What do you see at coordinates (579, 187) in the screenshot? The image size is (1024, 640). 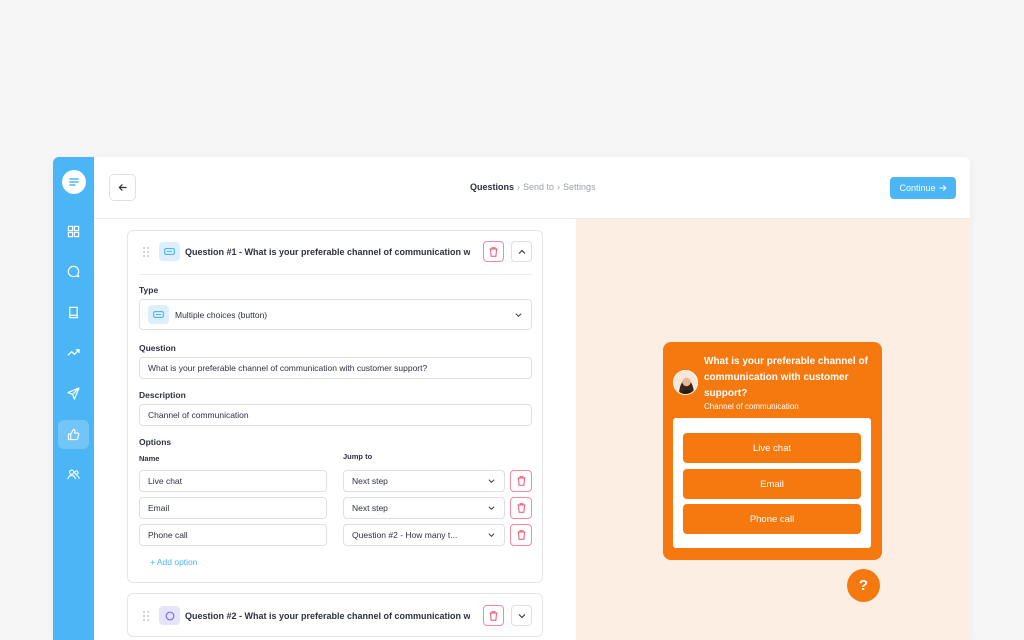 I see `breadcrumb-settings: Settings` at bounding box center [579, 187].